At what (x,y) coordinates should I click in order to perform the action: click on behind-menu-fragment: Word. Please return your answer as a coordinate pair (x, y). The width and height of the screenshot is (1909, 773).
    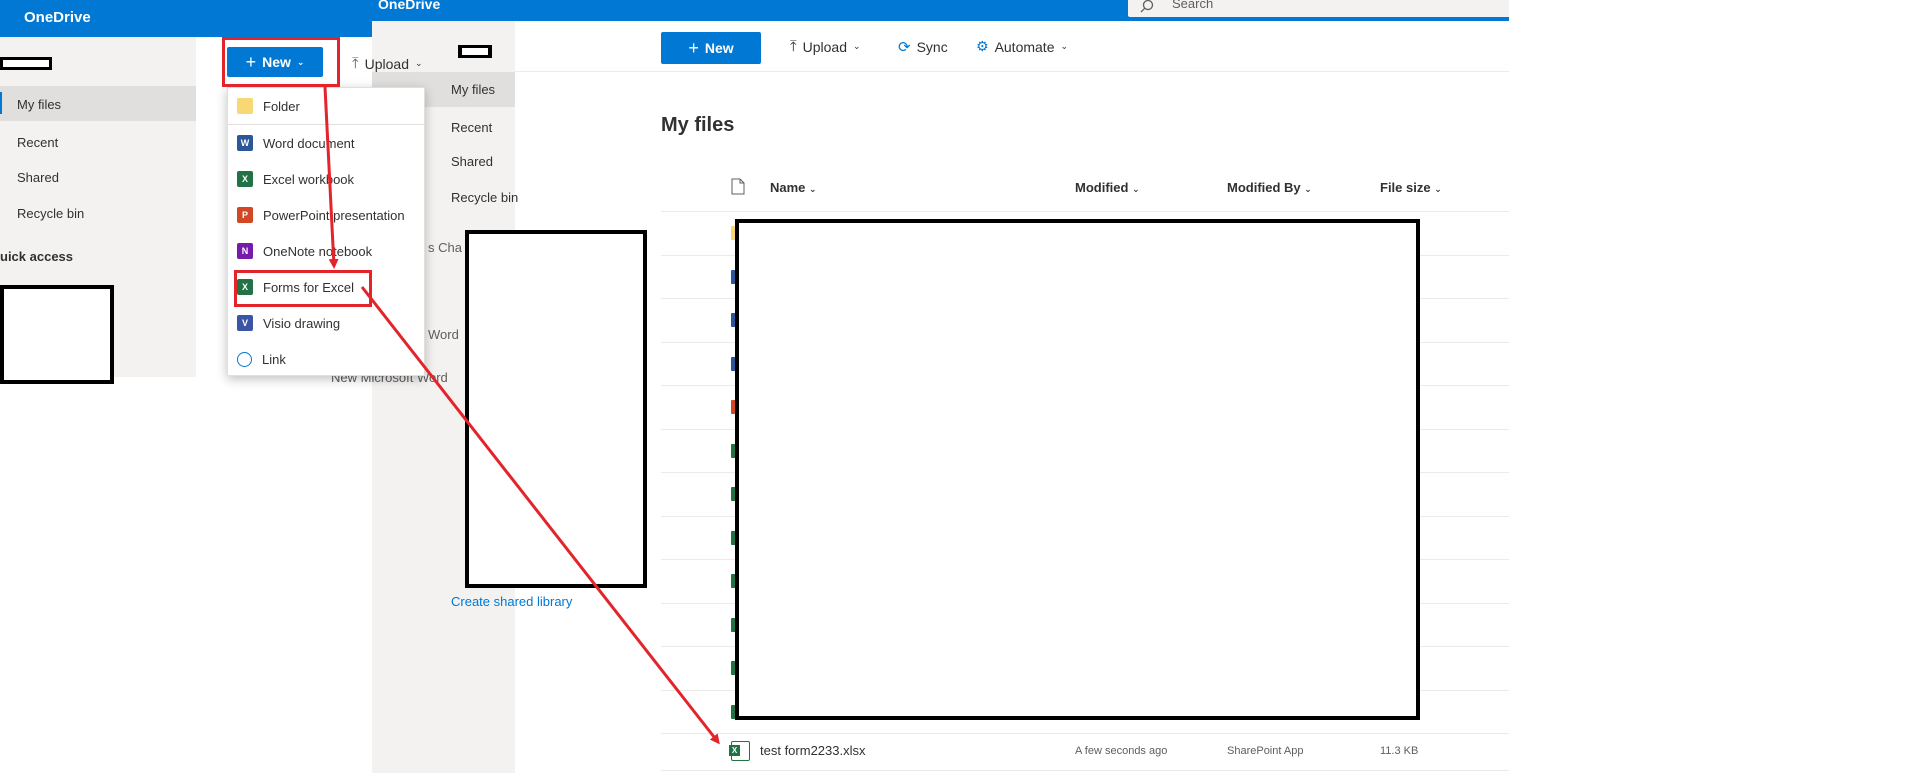
    Looking at the image, I should click on (443, 334).